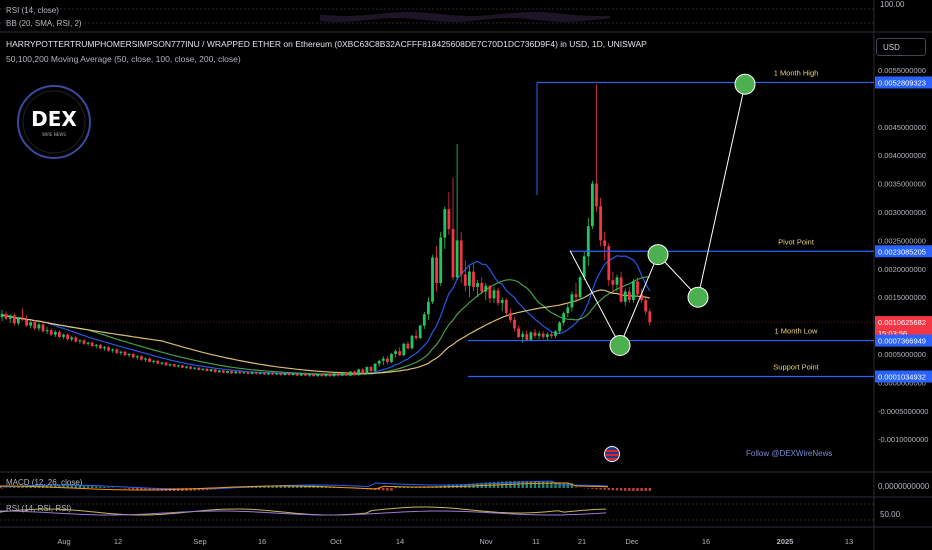 This screenshot has width=932, height=550. What do you see at coordinates (890, 514) in the screenshot?
I see `rsi-bottom-axis-label: 50.00` at bounding box center [890, 514].